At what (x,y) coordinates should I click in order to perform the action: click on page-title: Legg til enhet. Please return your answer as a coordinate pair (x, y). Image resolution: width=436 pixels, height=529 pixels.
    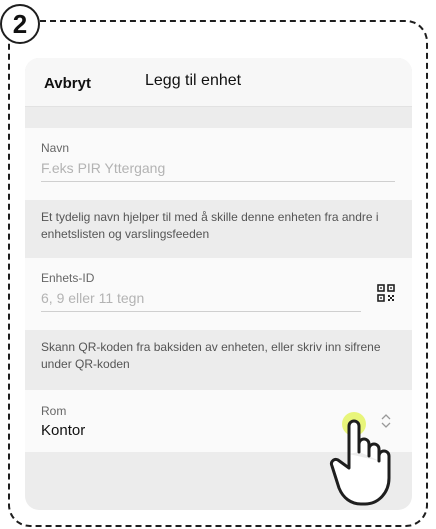
    Looking at the image, I should click on (193, 80).